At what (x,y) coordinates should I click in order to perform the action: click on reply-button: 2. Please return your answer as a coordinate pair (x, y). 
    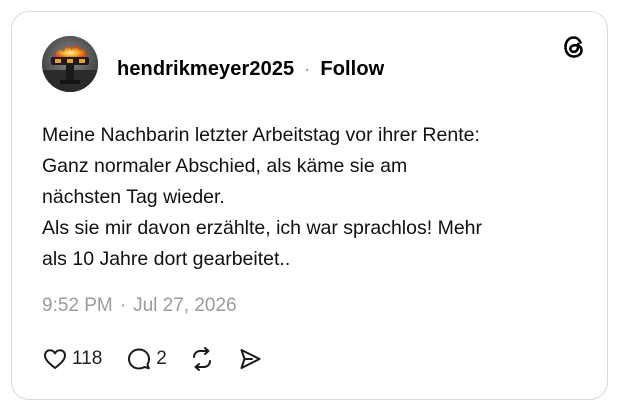
    Looking at the image, I should click on (146, 359).